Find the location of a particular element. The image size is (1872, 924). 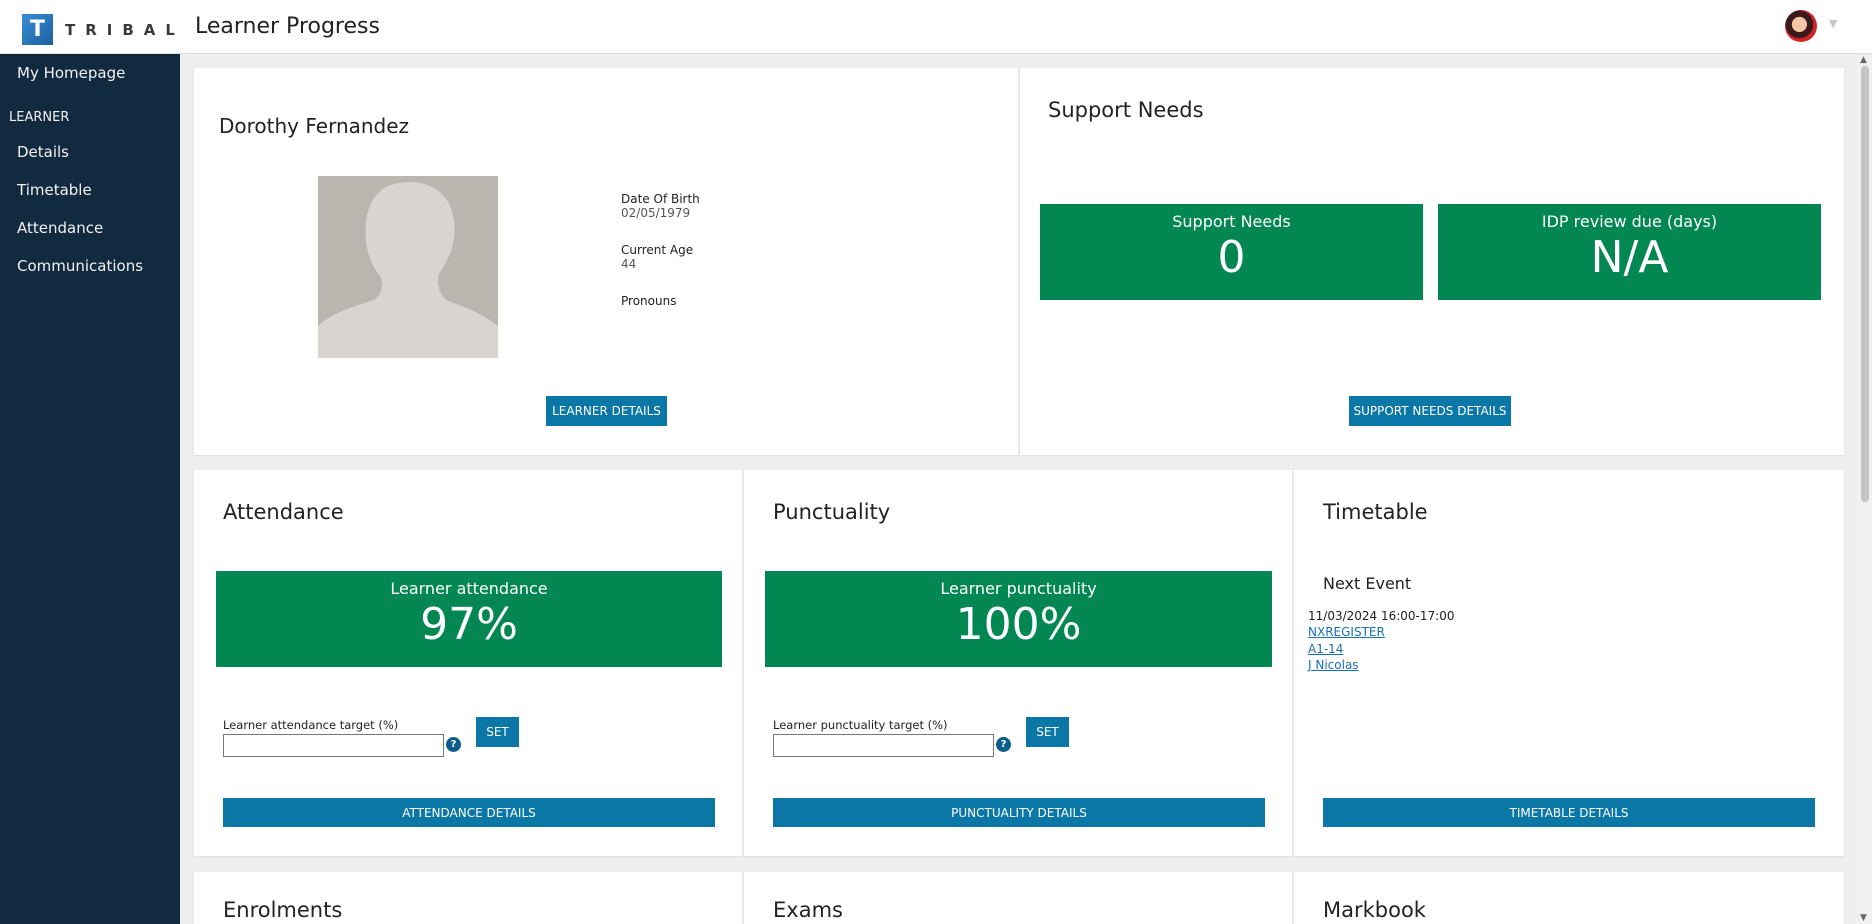

event-tutor-link: J Nicolas is located at coordinates (1333, 665).